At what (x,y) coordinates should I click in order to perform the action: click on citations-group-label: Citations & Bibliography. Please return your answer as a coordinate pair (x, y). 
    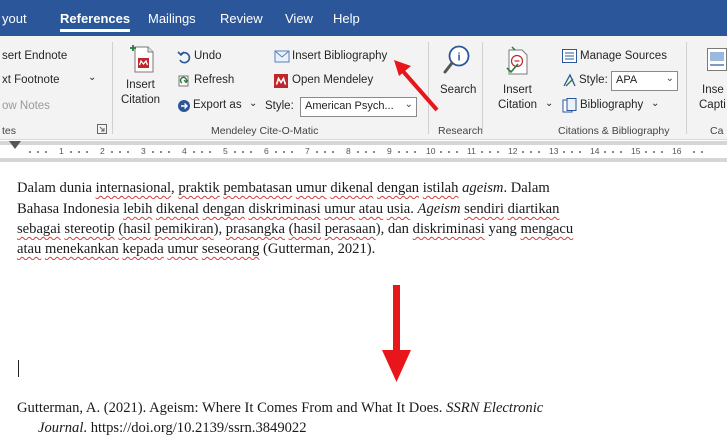
    Looking at the image, I should click on (614, 131).